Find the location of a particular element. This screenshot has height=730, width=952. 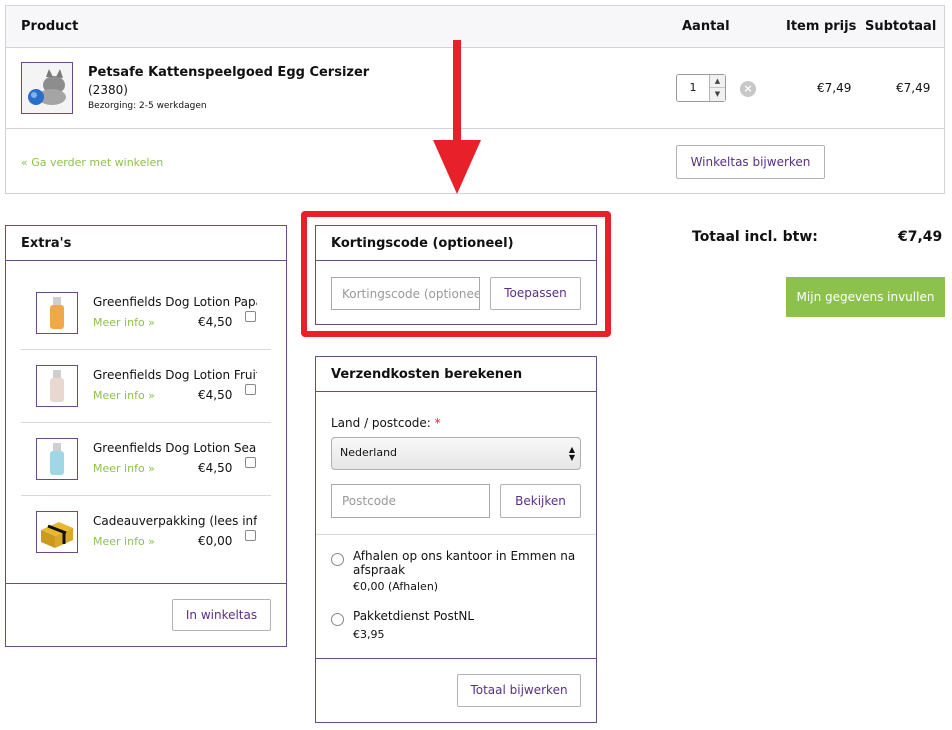

update-cart-button: Winkeltas bijwerken is located at coordinates (750, 162).